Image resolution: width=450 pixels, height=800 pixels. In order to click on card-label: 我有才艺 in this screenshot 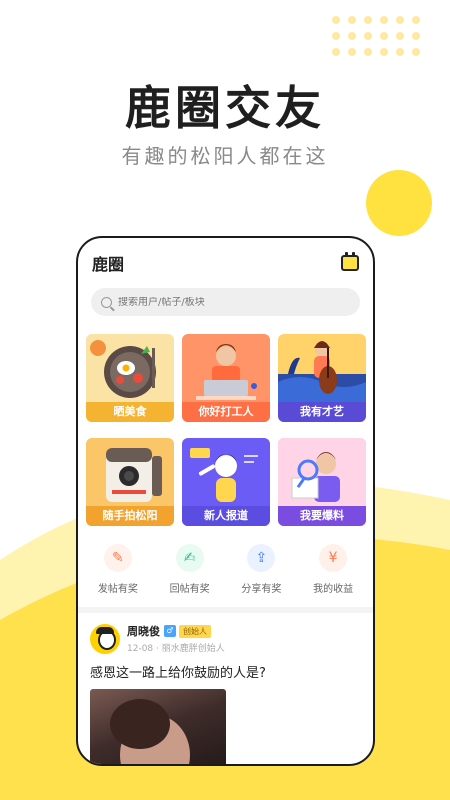, I will do `click(322, 412)`.